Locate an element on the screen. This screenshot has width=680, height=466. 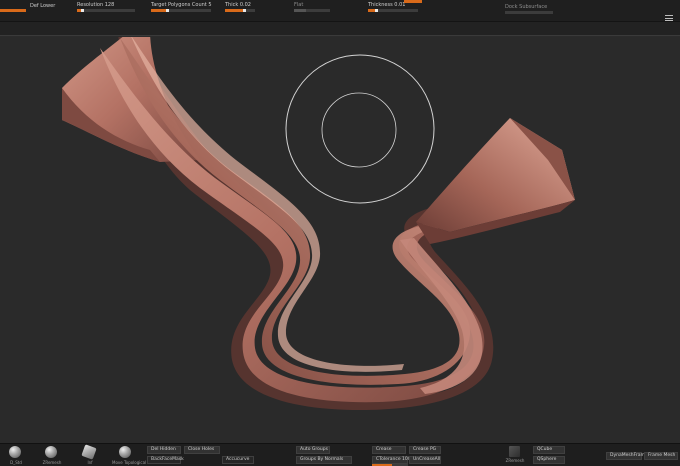
backfacemask-button: BackFaceMask is located at coordinates (165, 460).